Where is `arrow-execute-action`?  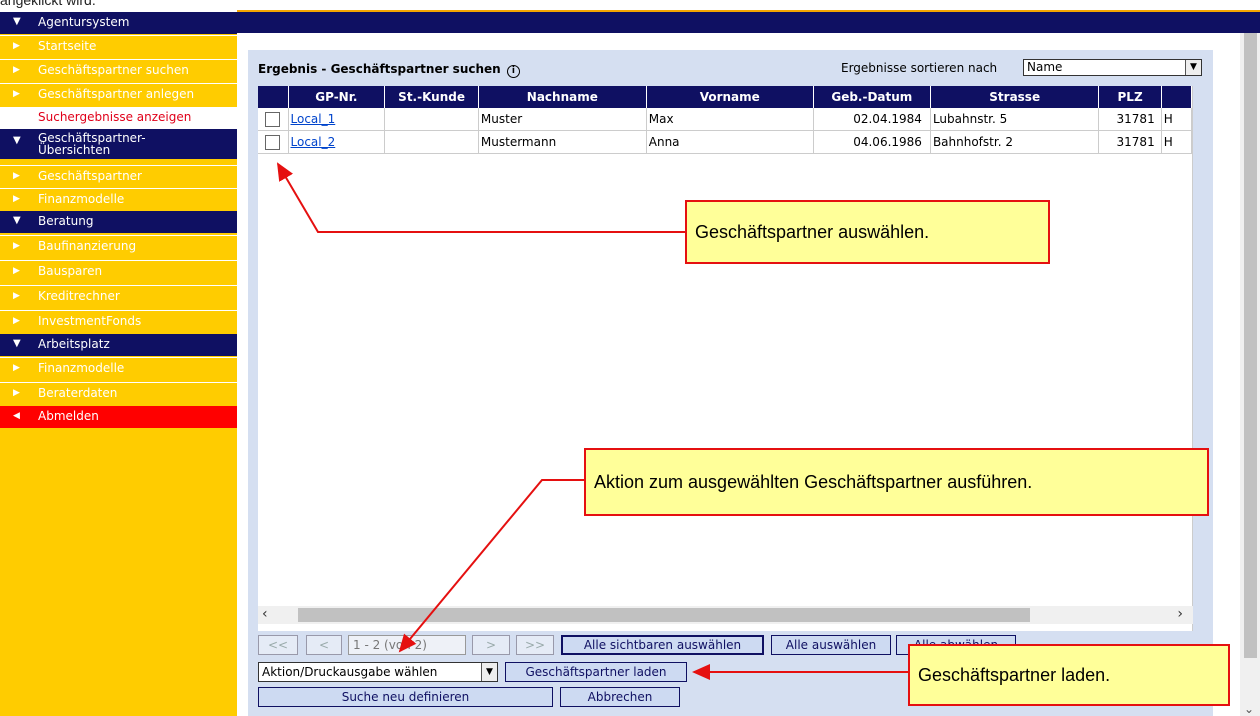 arrow-execute-action is located at coordinates (491, 566).